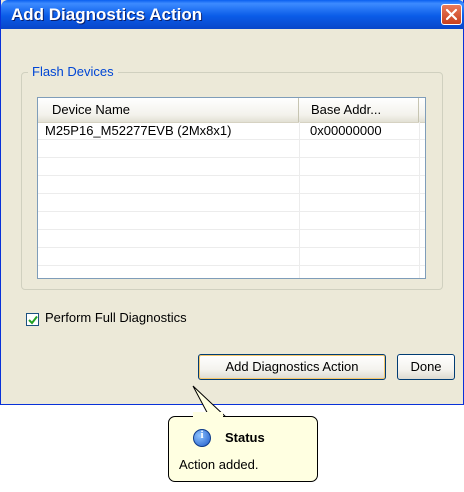 This screenshot has width=464, height=492. I want to click on column-header-device-name: Device Name, so click(168, 110).